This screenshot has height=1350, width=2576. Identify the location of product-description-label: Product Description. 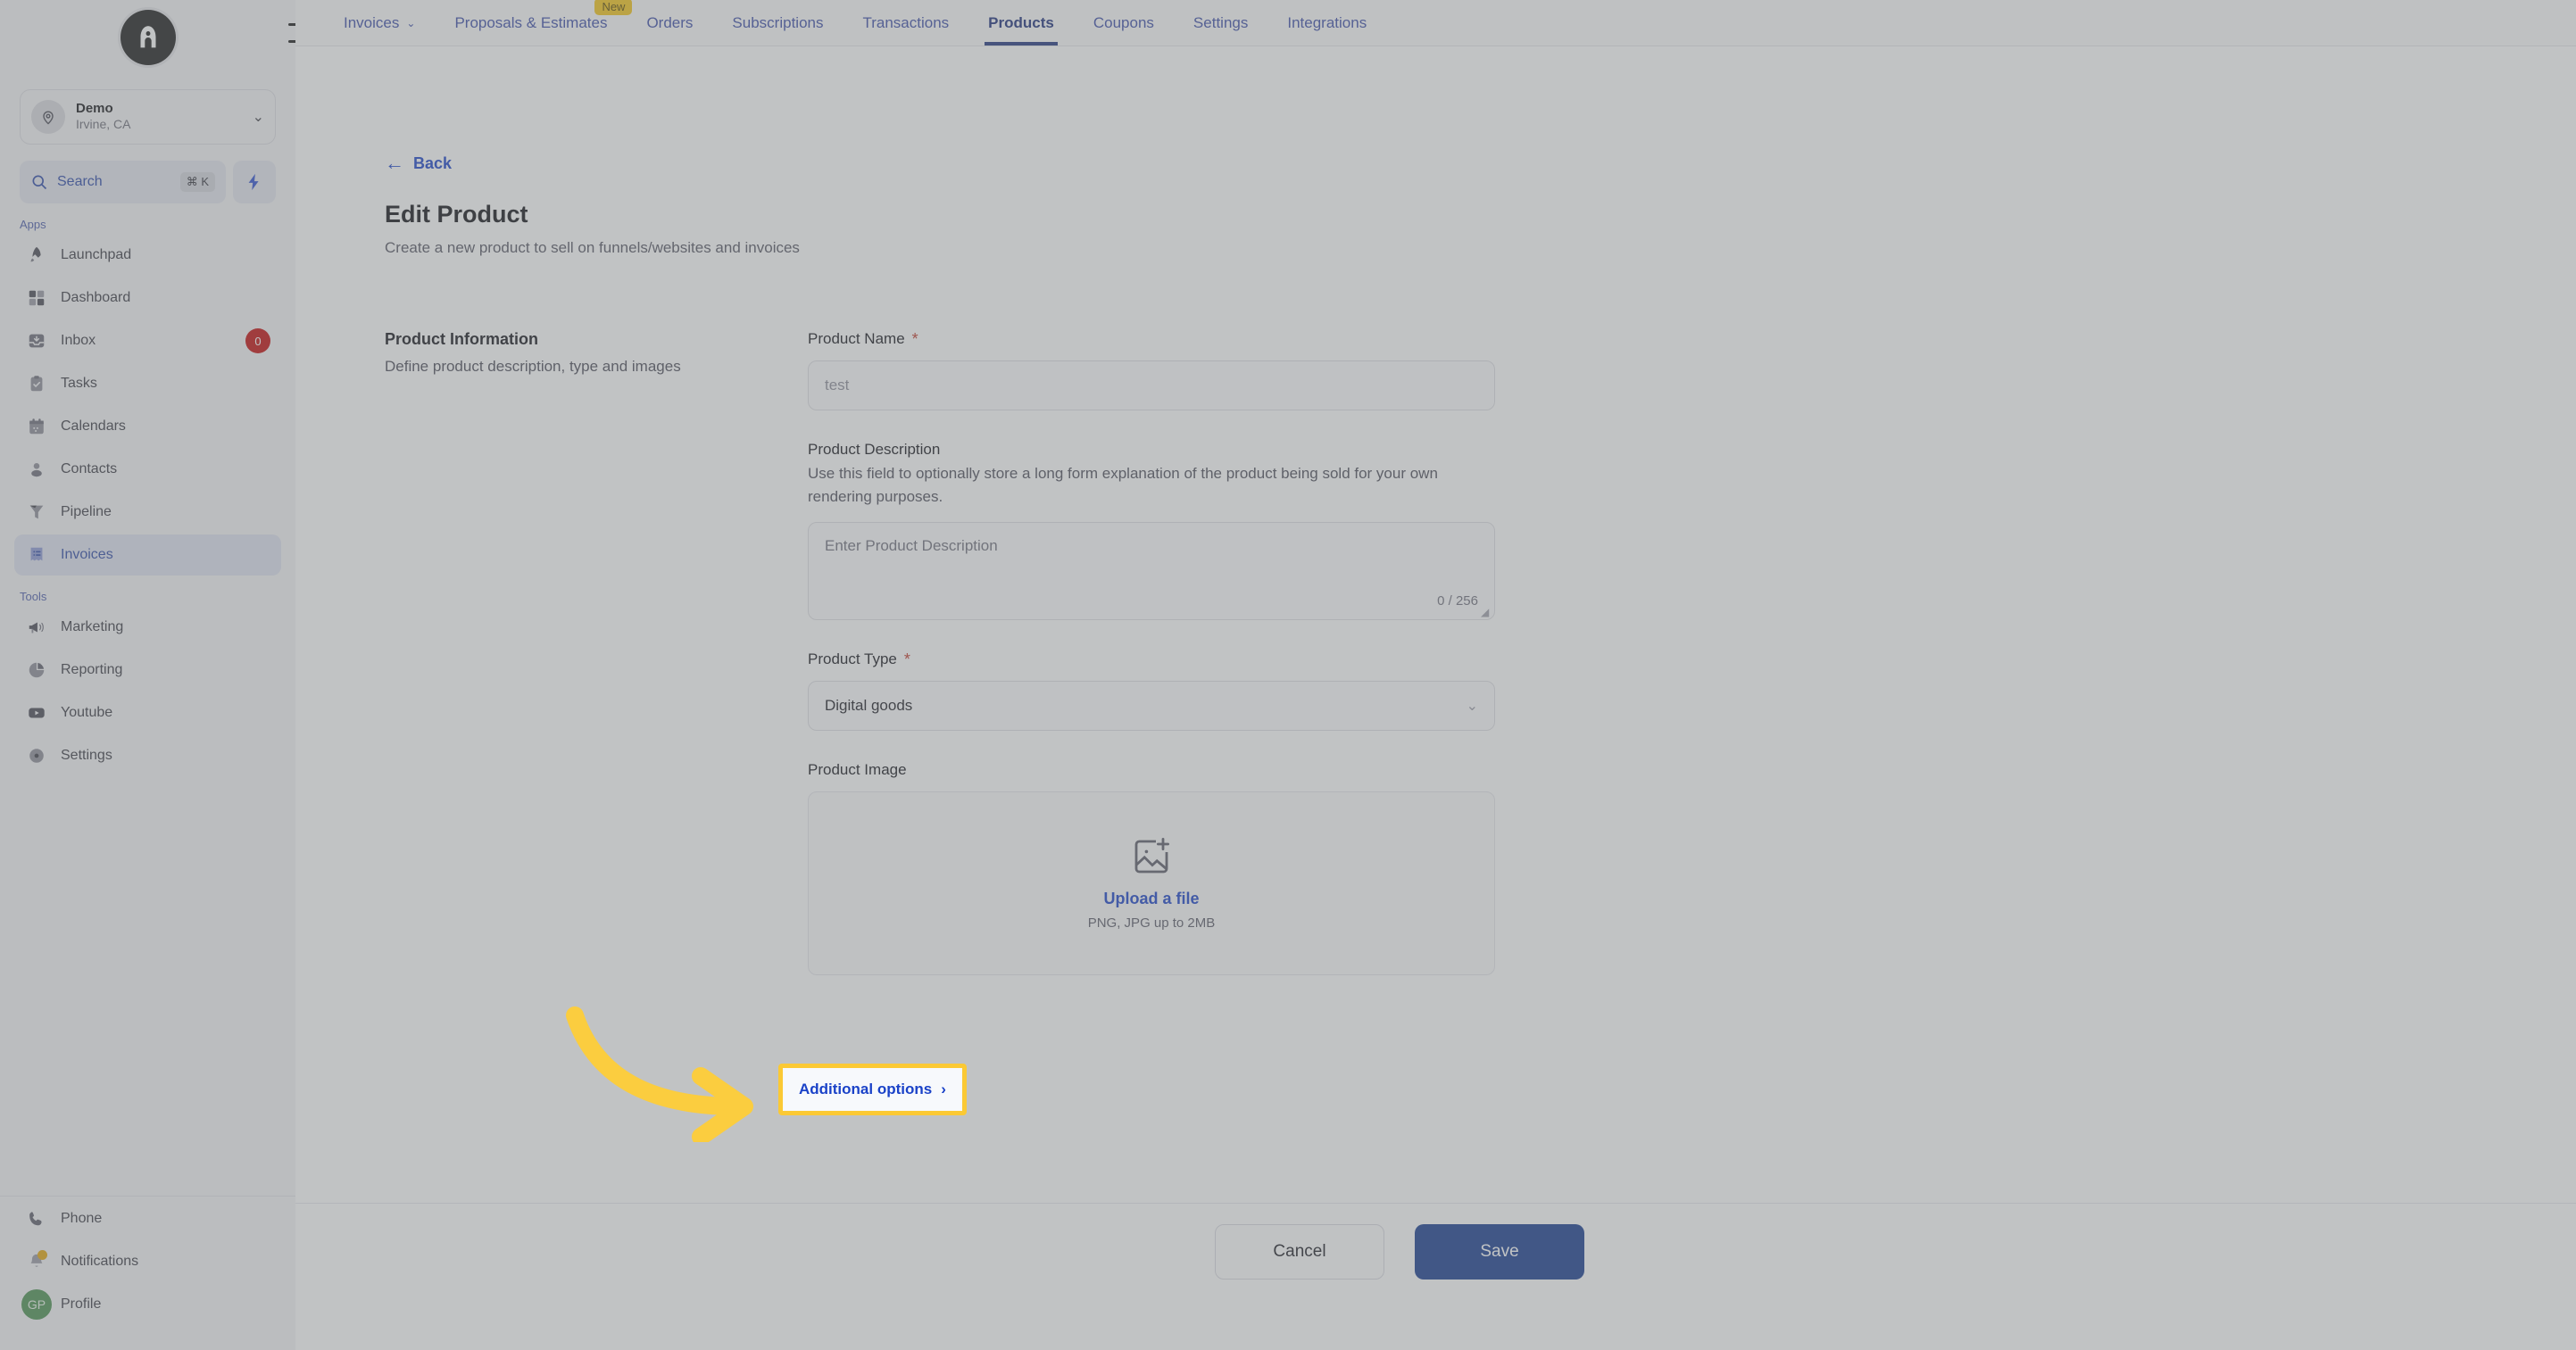
(875, 449).